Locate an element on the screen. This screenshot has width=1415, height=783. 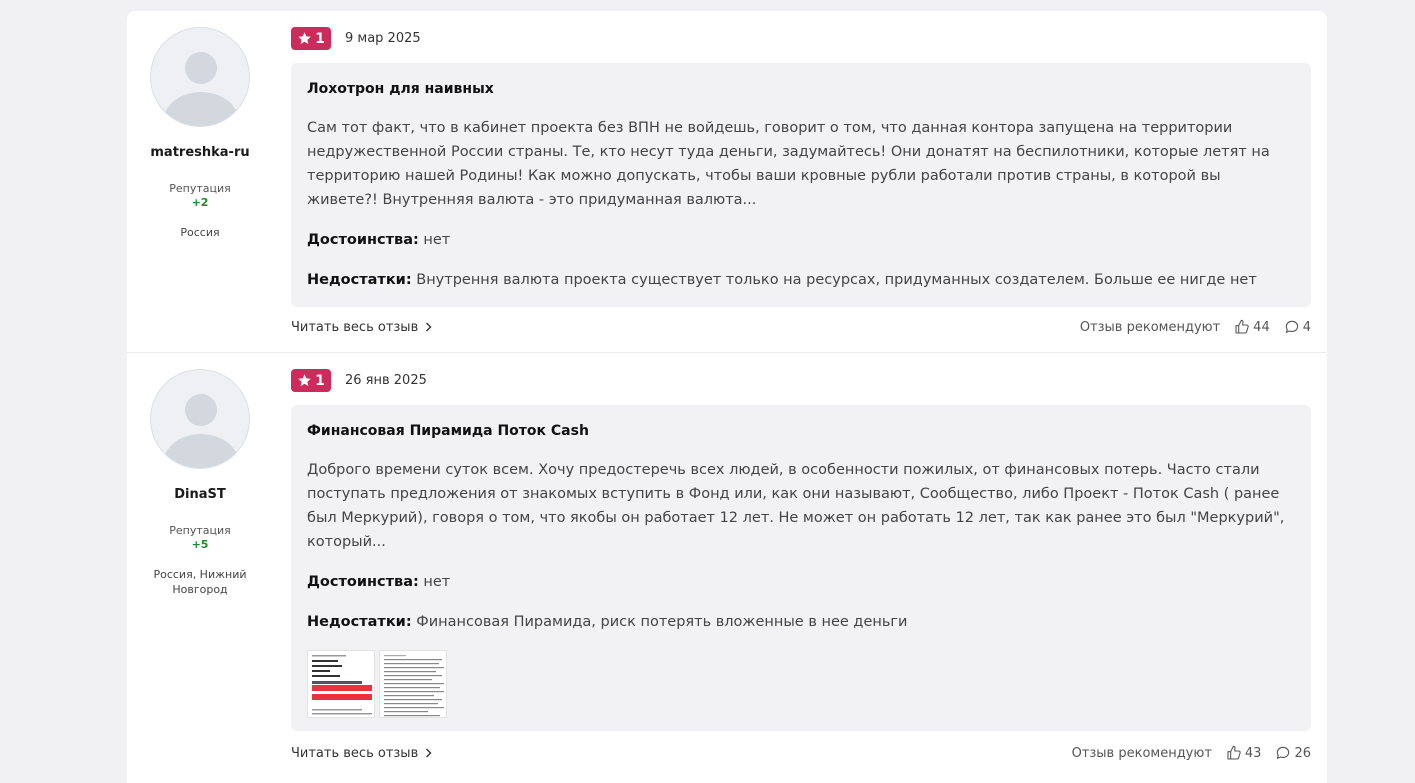
author-location: Россия, Нижний Новгород is located at coordinates (200, 582).